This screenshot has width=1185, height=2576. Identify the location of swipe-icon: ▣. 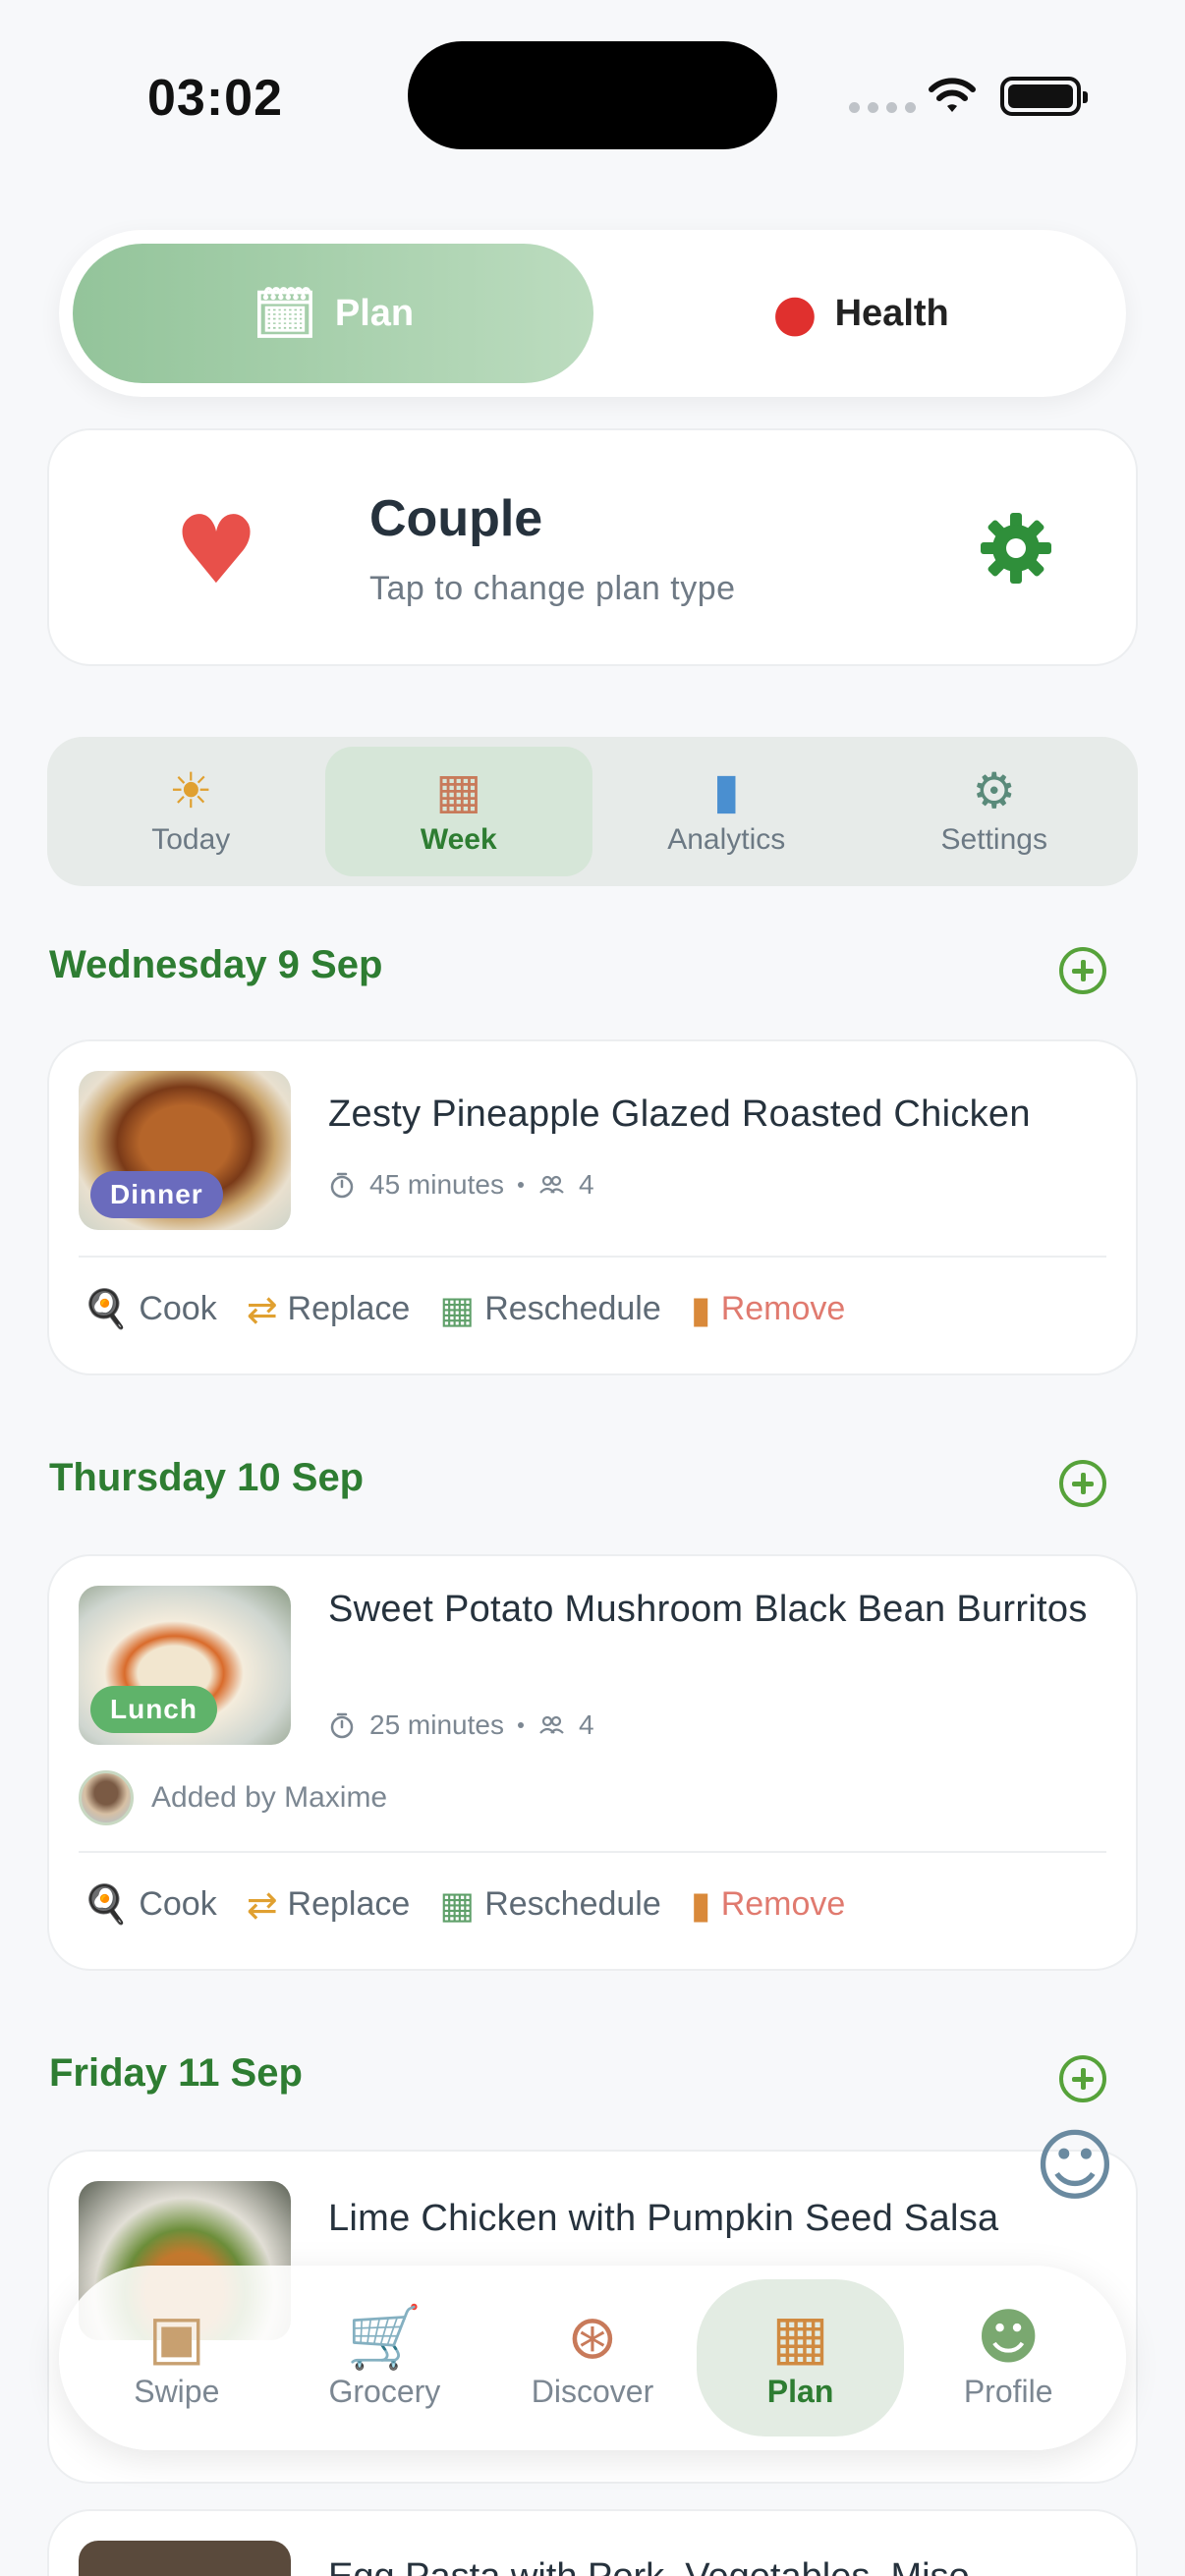
(177, 2336).